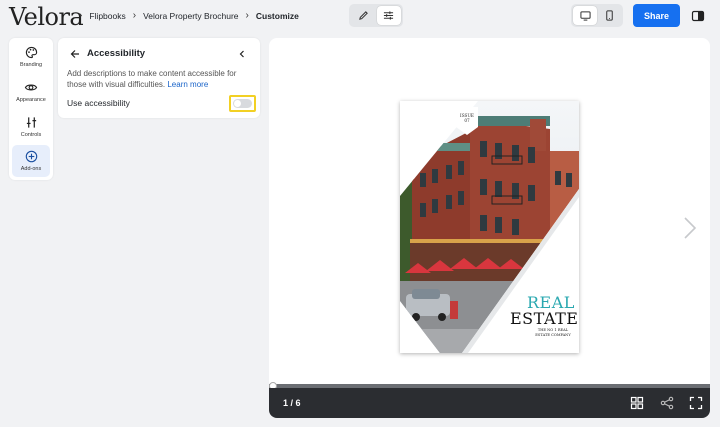 The width and height of the screenshot is (720, 427). Describe the element at coordinates (656, 15) in the screenshot. I see `share-button: Share` at that location.